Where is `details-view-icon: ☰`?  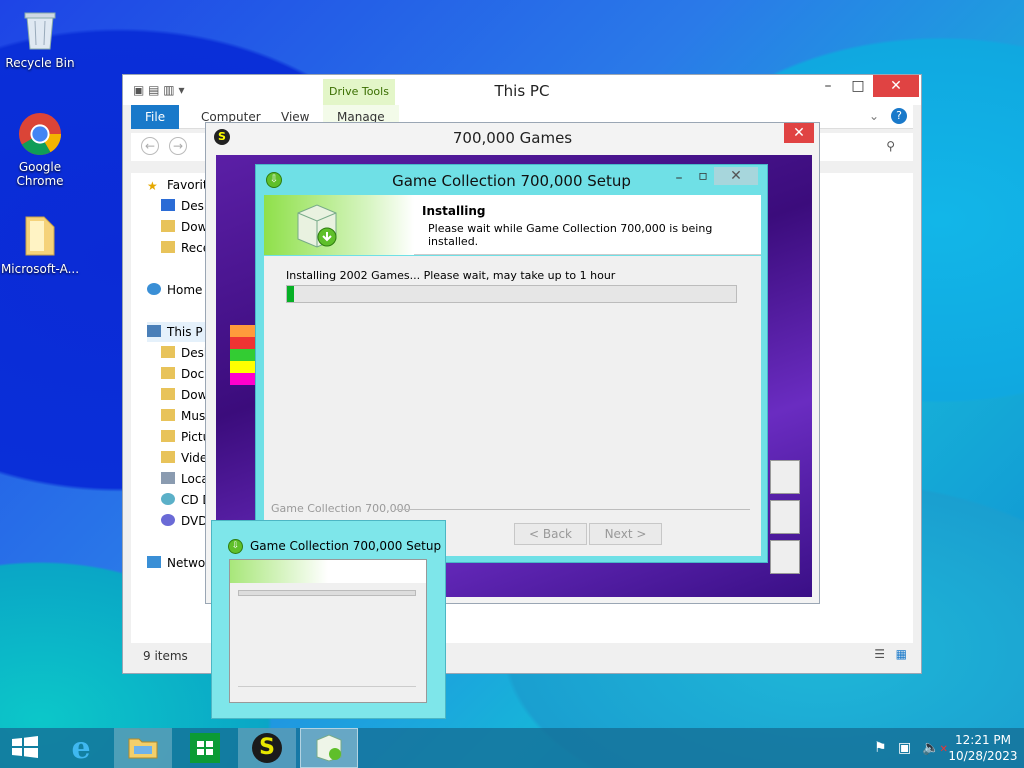 details-view-icon: ☰ is located at coordinates (879, 654).